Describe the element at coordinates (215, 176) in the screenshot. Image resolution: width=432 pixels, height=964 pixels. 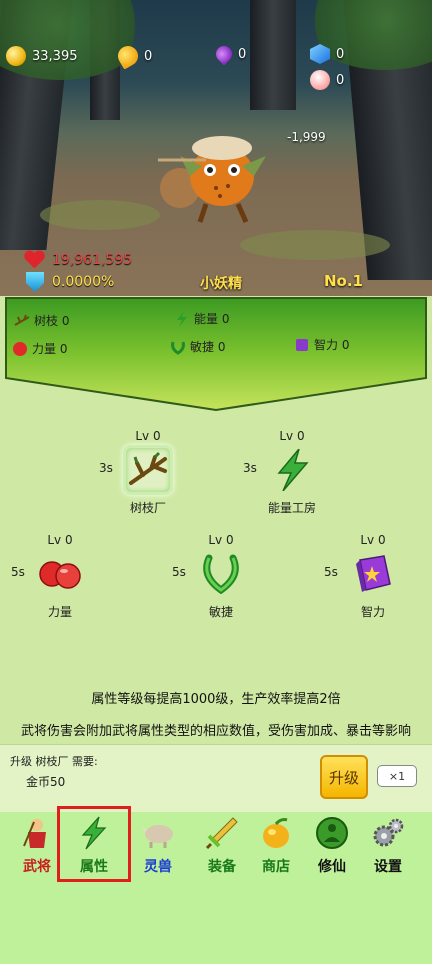
I see `goblin-monster` at that location.